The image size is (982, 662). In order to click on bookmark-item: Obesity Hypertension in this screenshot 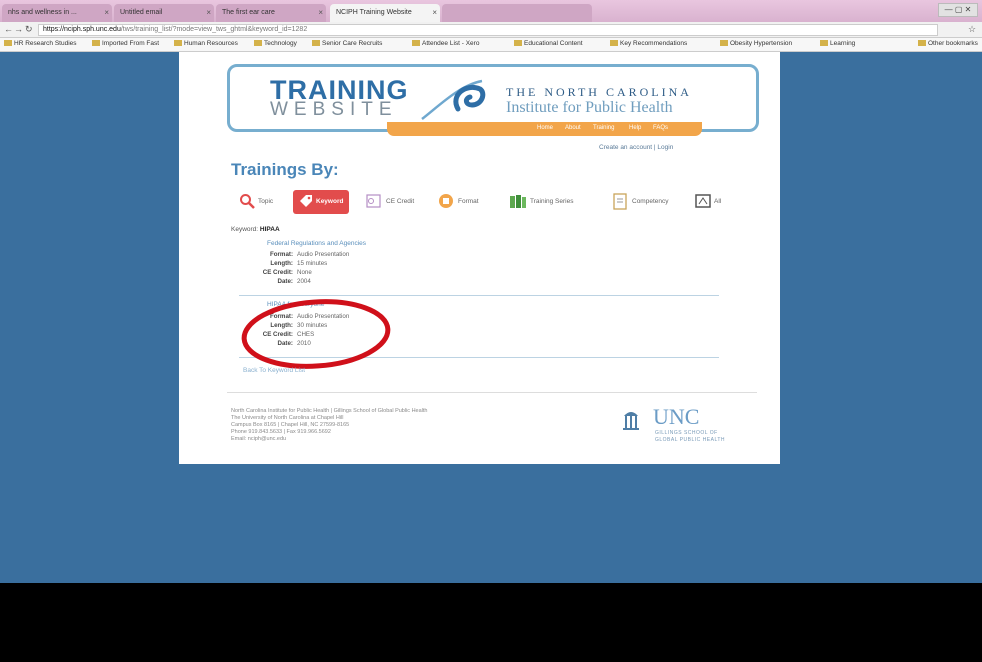, I will do `click(756, 43)`.